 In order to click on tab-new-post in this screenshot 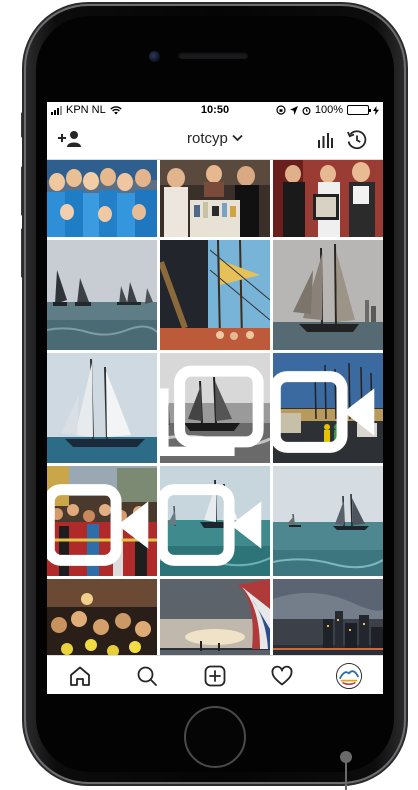, I will do `click(215, 676)`.